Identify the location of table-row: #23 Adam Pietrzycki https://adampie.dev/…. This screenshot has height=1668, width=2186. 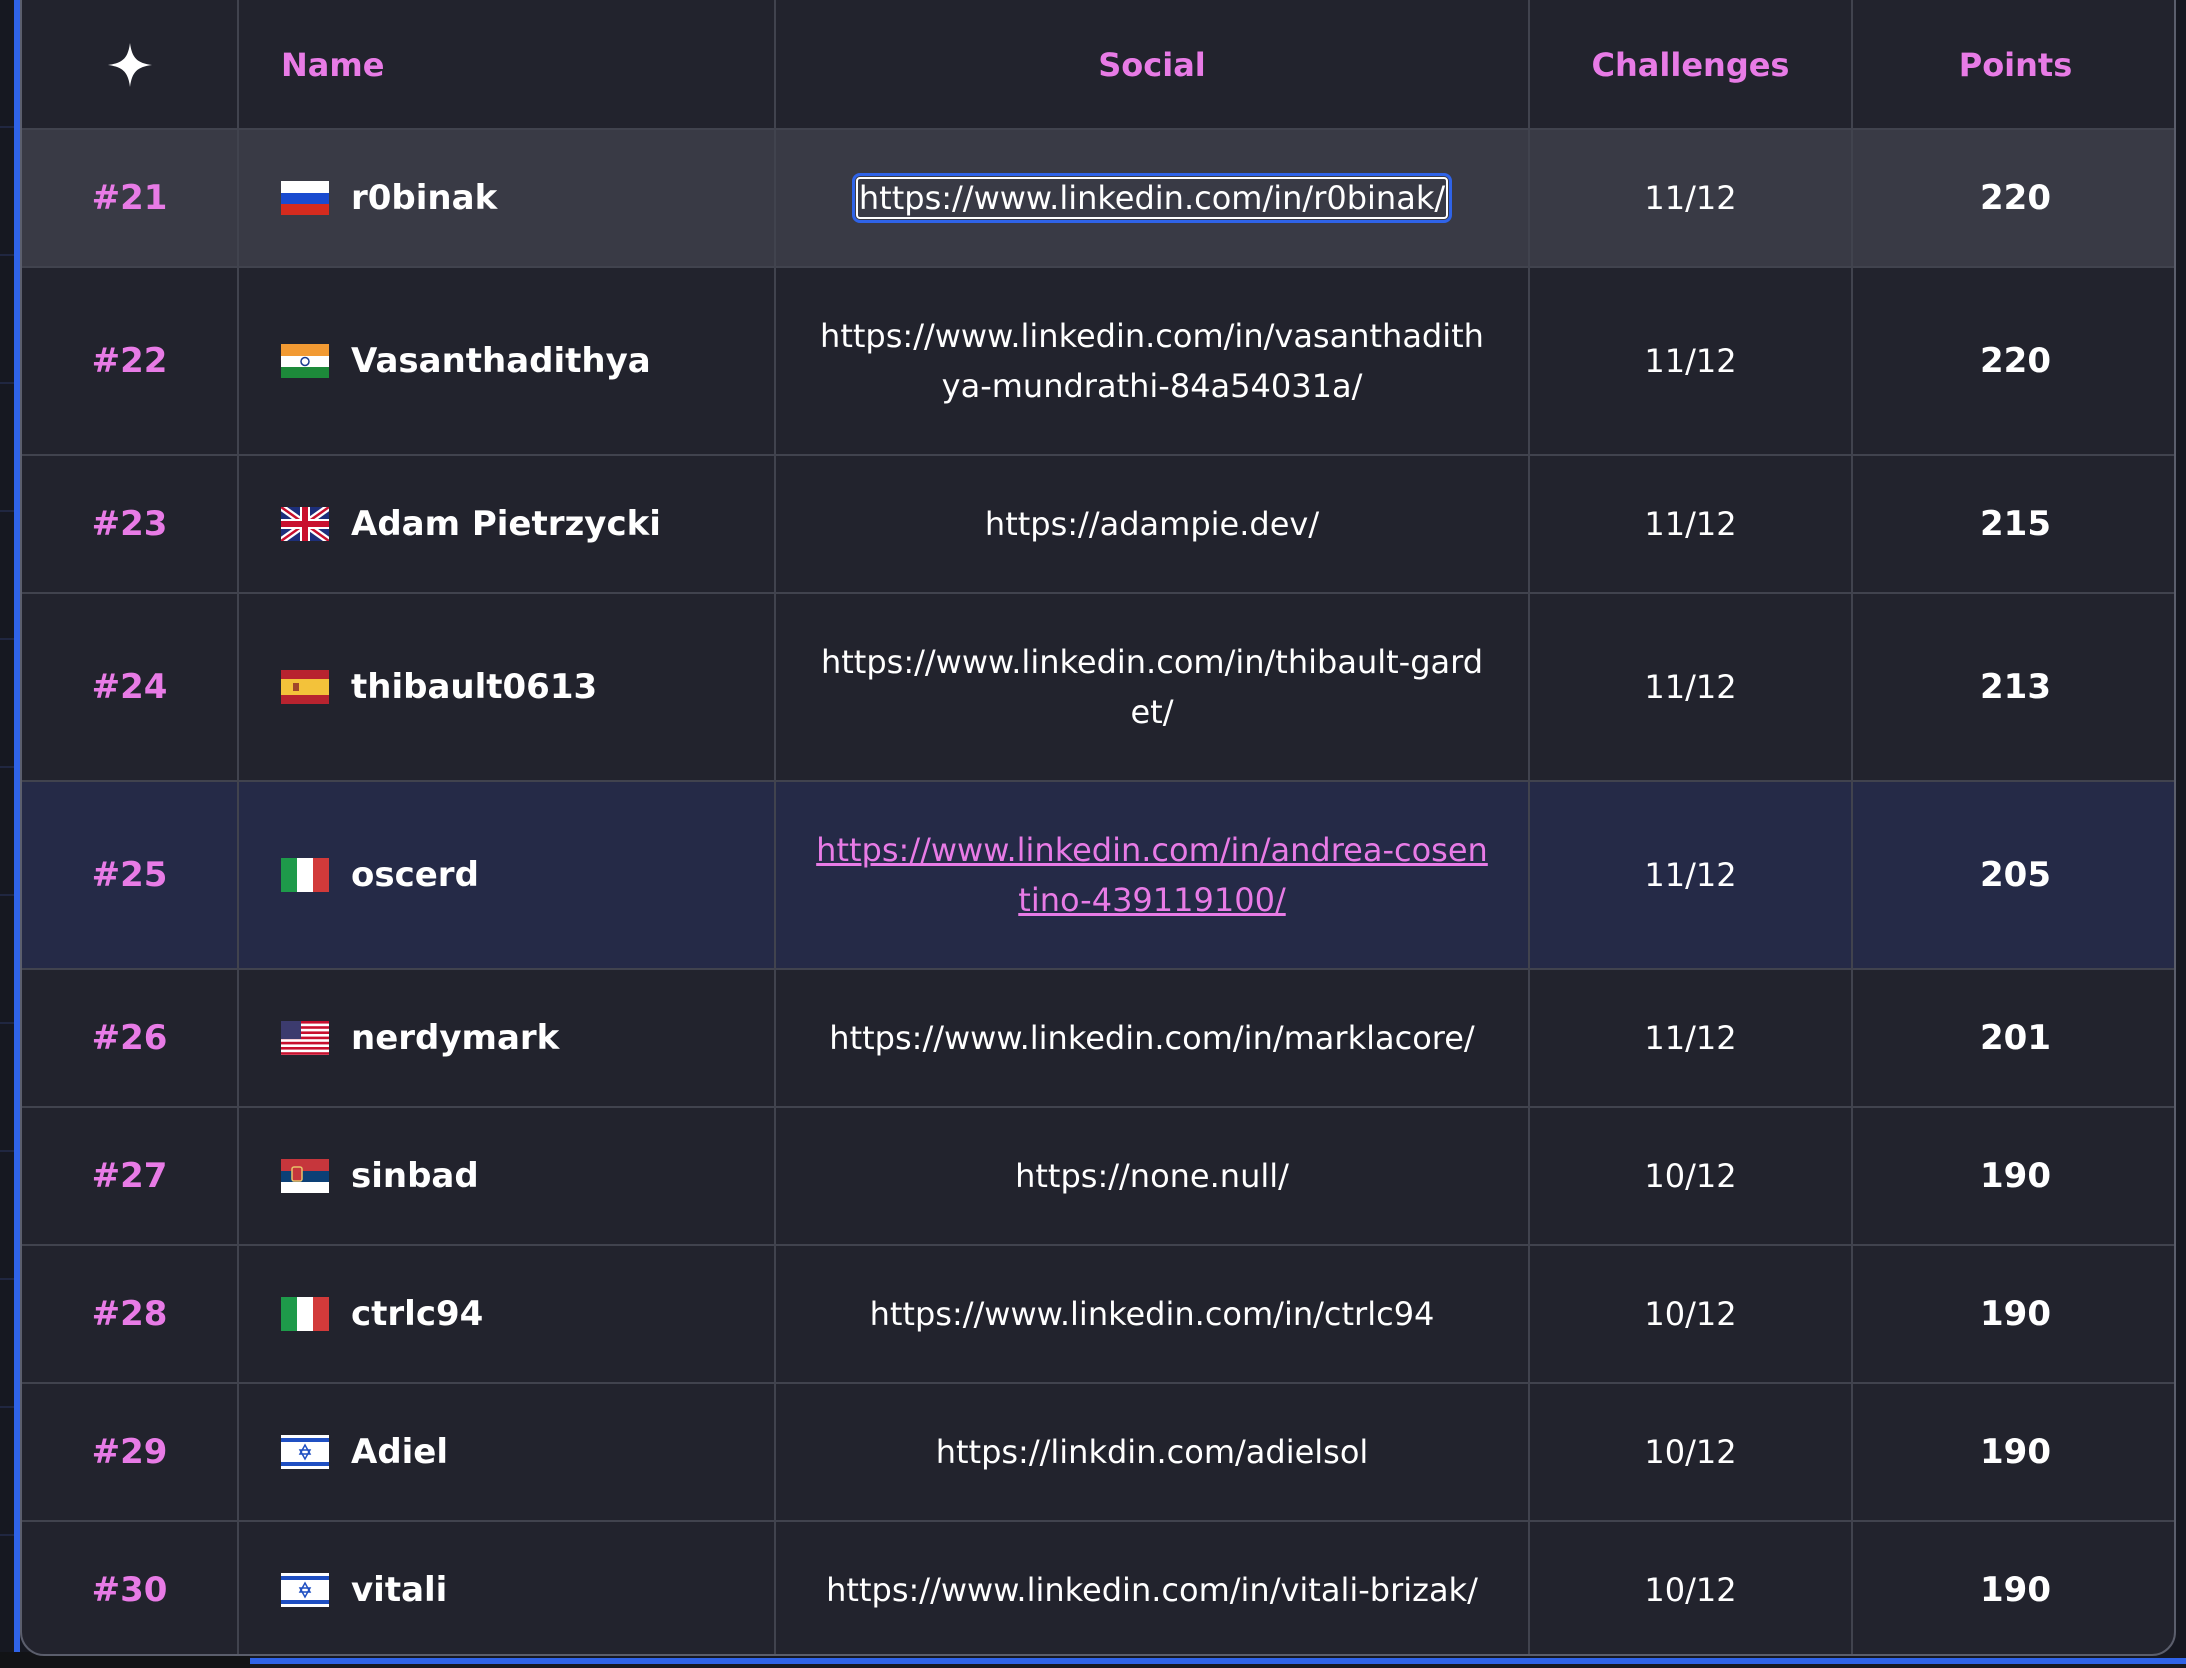
(1098, 524).